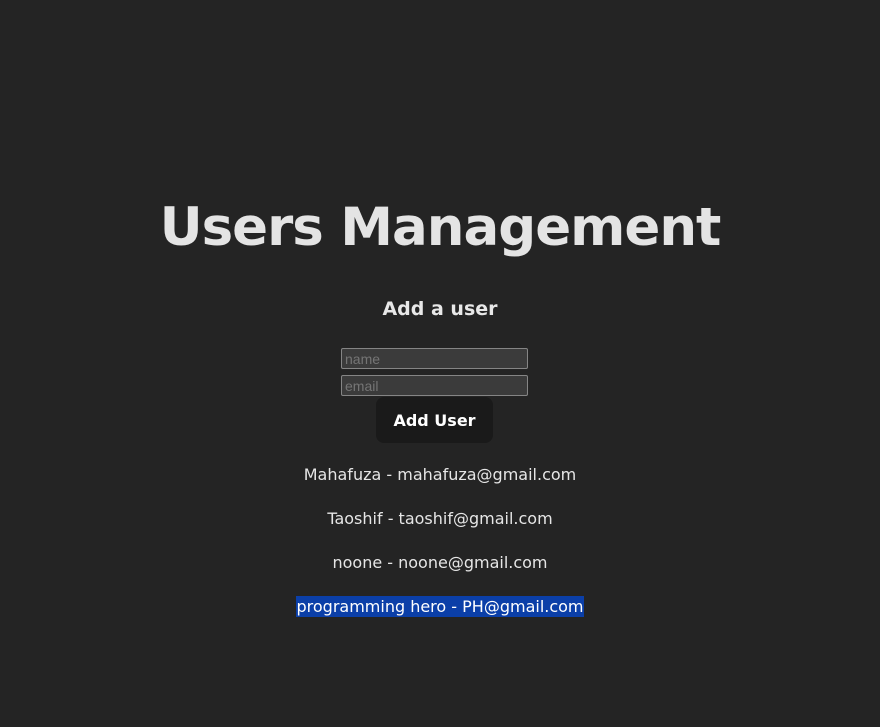 This screenshot has width=880, height=727. I want to click on user-list-item-selected: programming hero - PH@gmail.com, so click(440, 607).